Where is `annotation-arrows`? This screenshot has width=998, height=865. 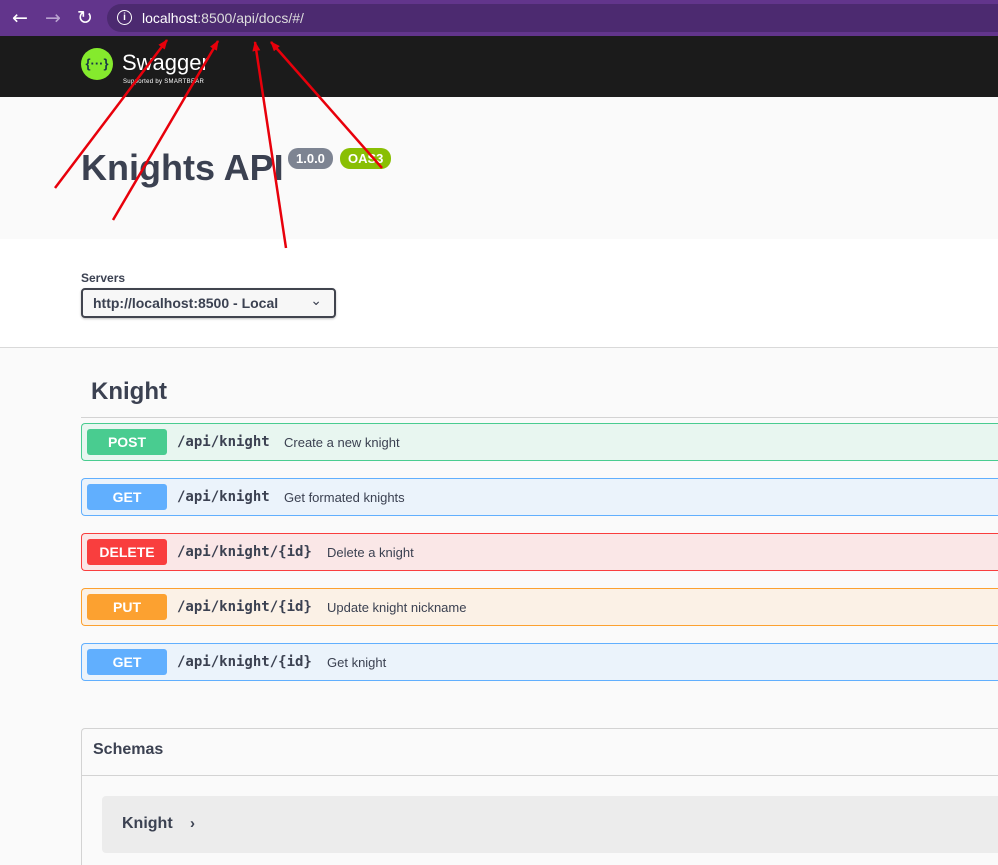
annotation-arrows is located at coordinates (218, 144).